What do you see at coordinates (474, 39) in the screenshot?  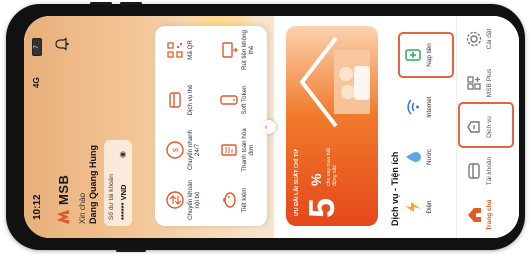 I see `settings-icon` at bounding box center [474, 39].